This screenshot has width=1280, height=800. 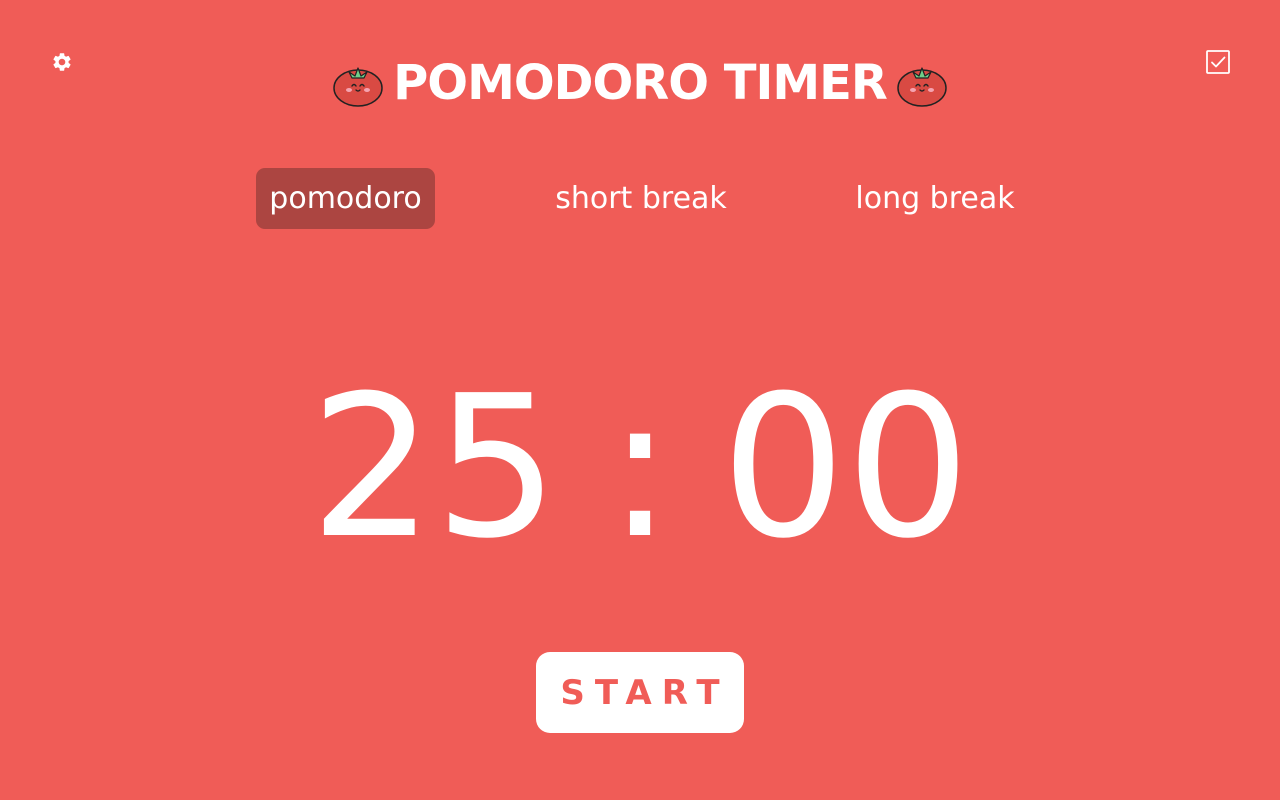 I want to click on start-button: START, so click(x=640, y=692).